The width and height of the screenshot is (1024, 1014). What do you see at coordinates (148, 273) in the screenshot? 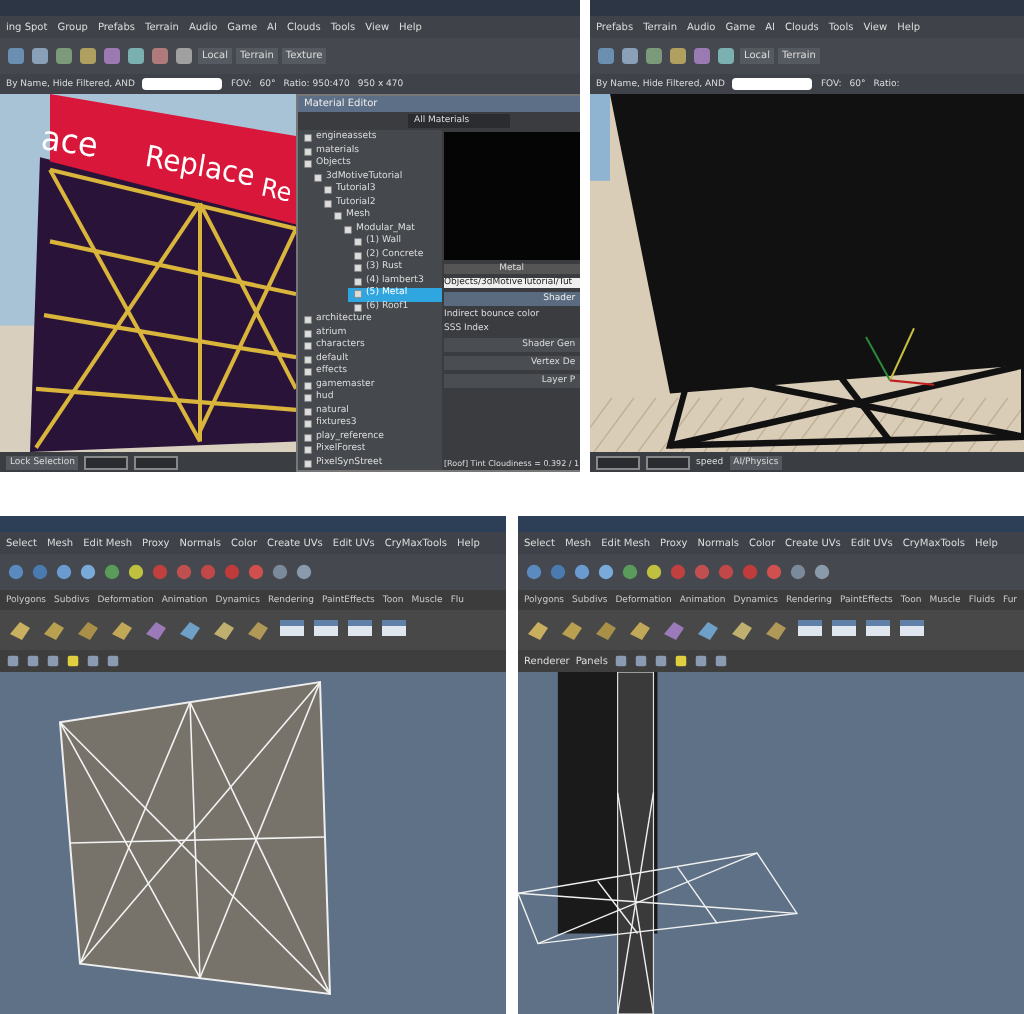
I see `billboard-scaffold-viewport: ace Replace Re` at bounding box center [148, 273].